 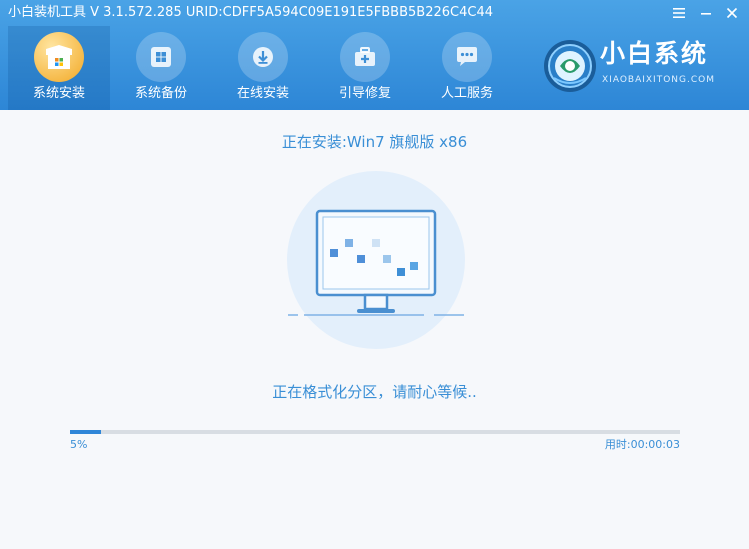 What do you see at coordinates (642, 444) in the screenshot?
I see `elapsed-time: 用时:00:00:03` at bounding box center [642, 444].